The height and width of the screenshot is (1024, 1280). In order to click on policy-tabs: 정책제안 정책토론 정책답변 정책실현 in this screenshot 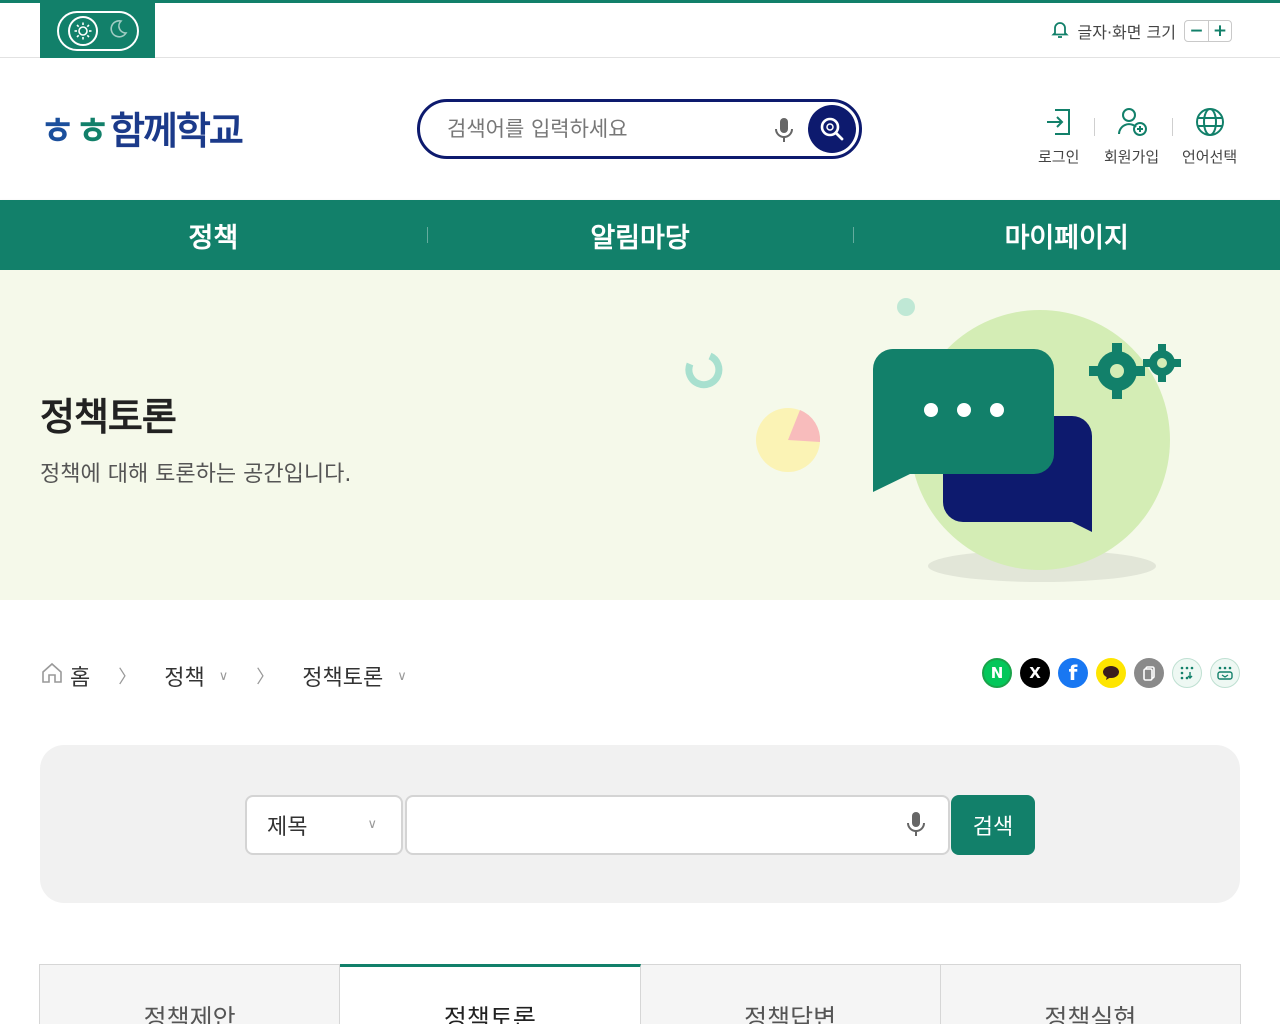, I will do `click(640, 994)`.